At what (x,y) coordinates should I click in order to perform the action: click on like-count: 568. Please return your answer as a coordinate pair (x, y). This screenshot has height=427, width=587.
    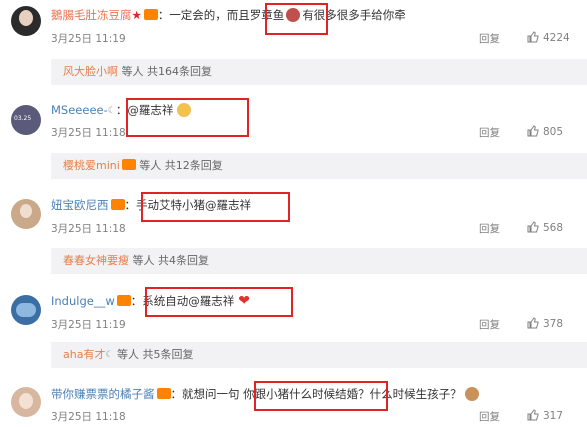
    Looking at the image, I should click on (553, 228).